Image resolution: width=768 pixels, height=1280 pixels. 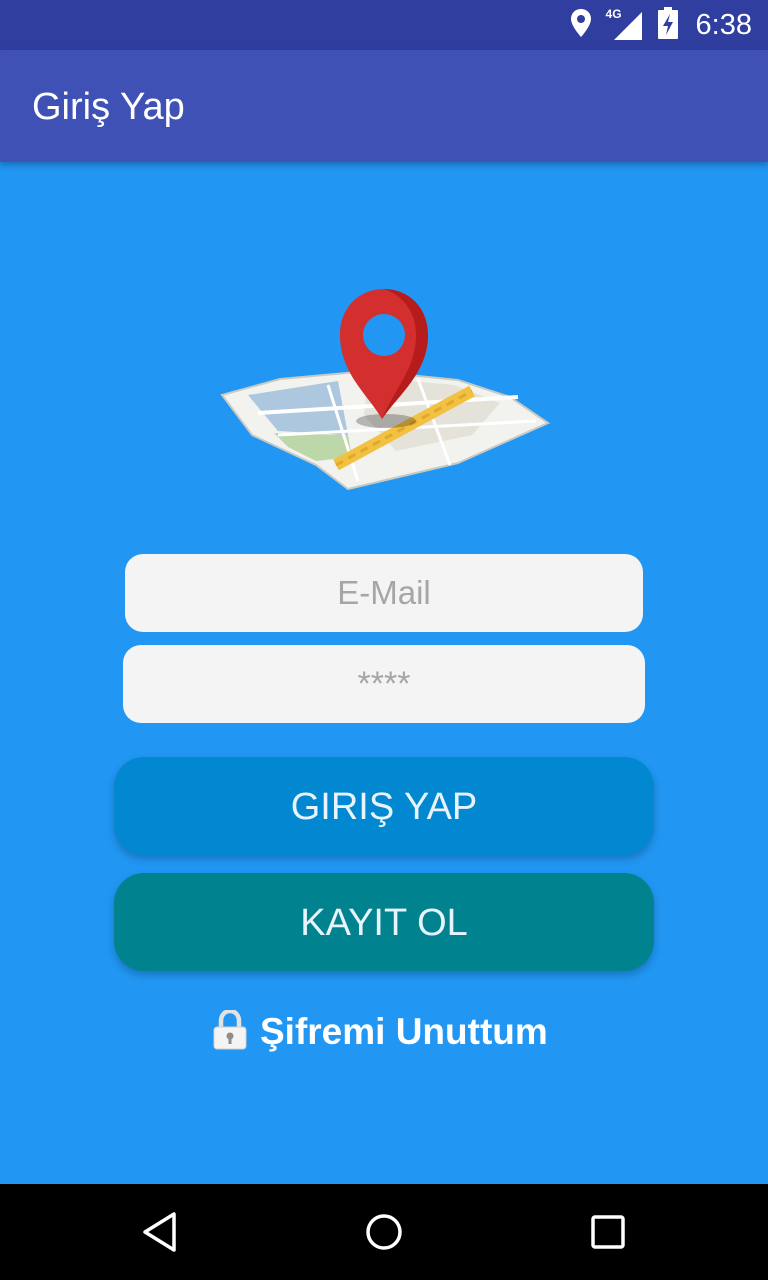 I want to click on lock-icon, so click(x=230, y=1031).